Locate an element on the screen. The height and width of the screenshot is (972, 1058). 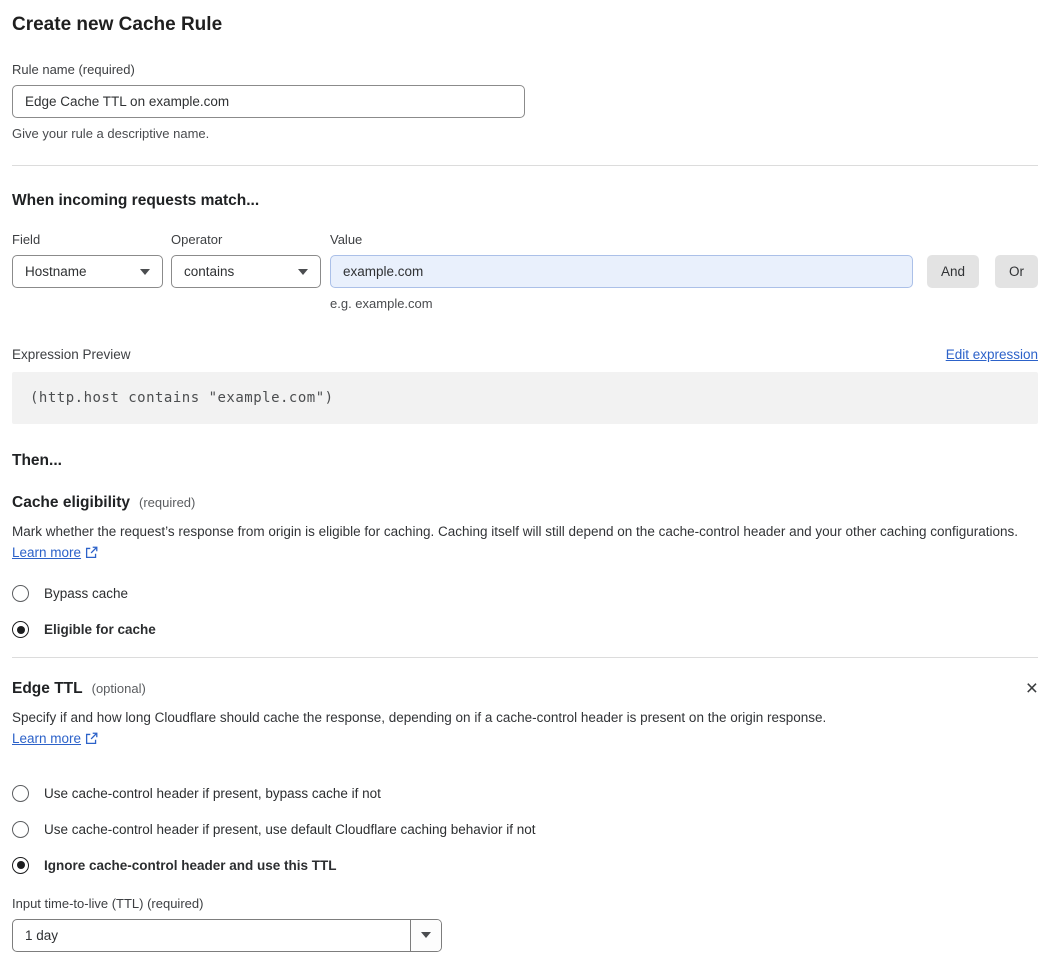
ttl-label: Input time-to-live (TTL) (required) is located at coordinates (108, 903).